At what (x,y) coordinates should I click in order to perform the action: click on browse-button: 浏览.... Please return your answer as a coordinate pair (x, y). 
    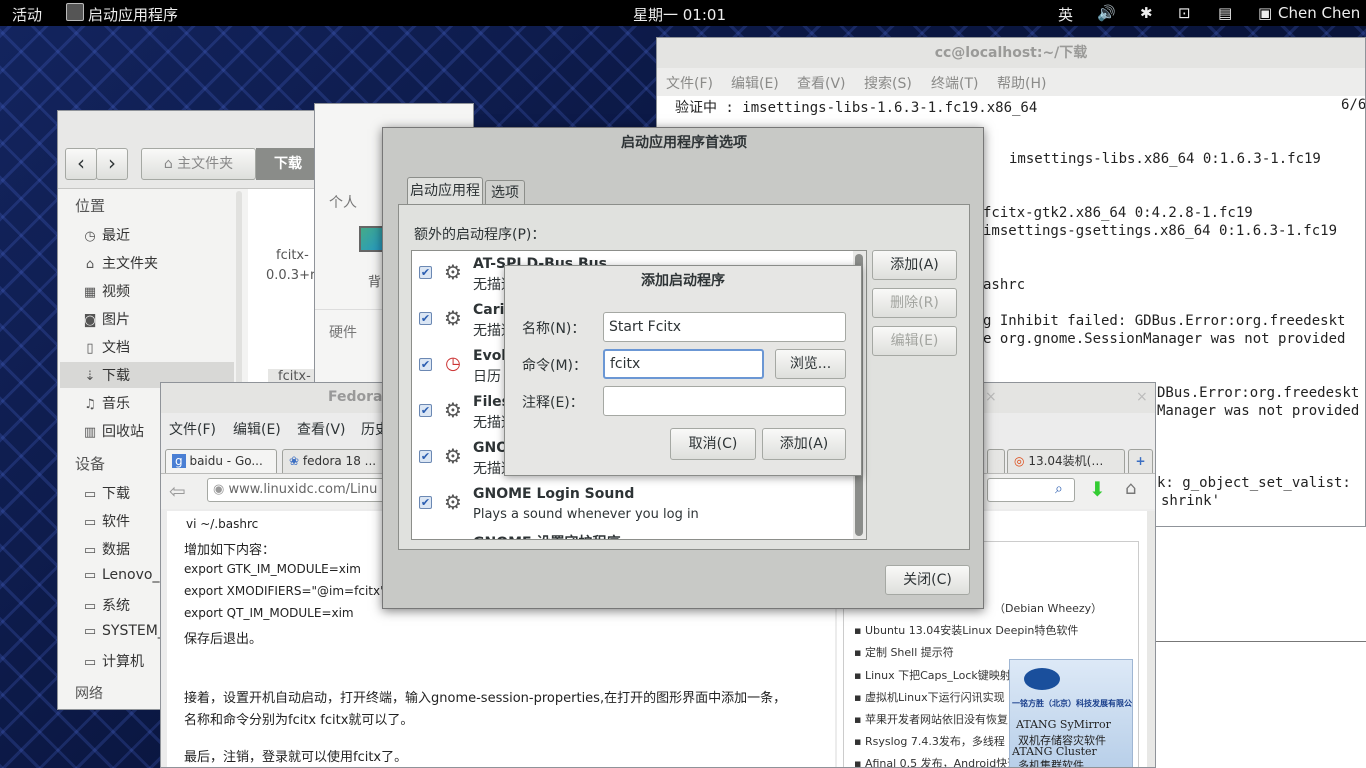
    Looking at the image, I should click on (810, 364).